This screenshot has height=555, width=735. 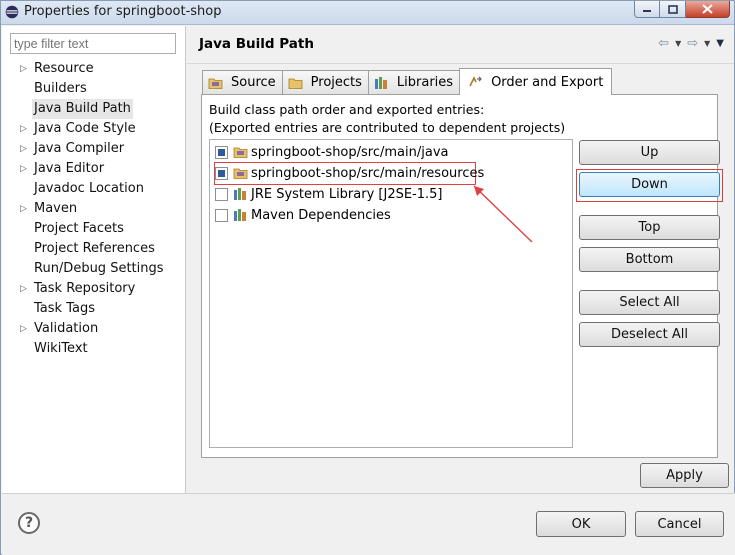 I want to click on sidebar-item-label: Resource, so click(x=64, y=68).